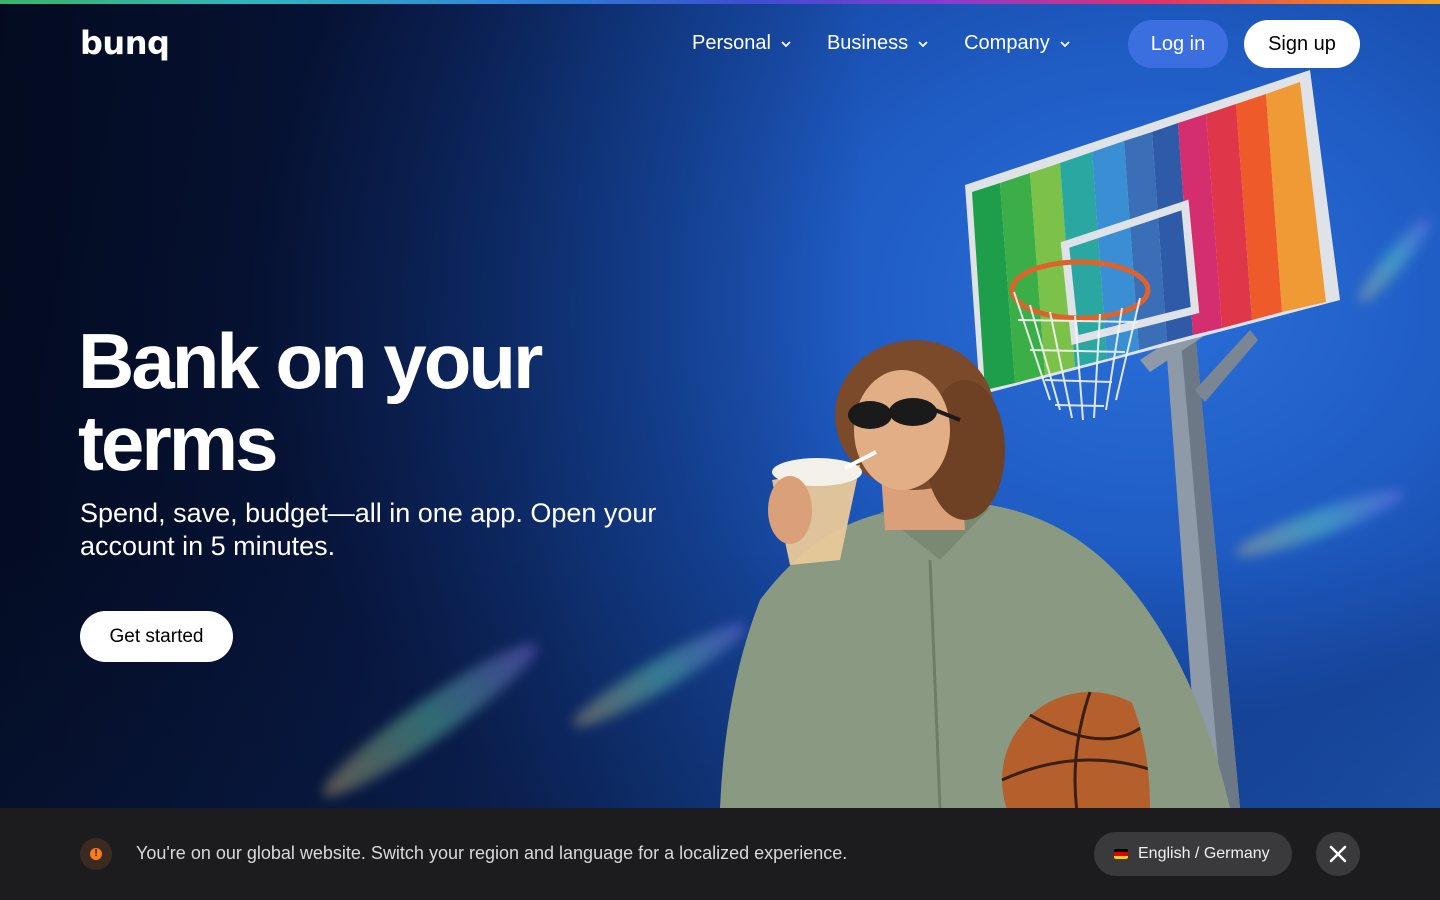 Image resolution: width=1440 pixels, height=900 pixels. Describe the element at coordinates (96, 854) in the screenshot. I see `warning-icon: !` at that location.